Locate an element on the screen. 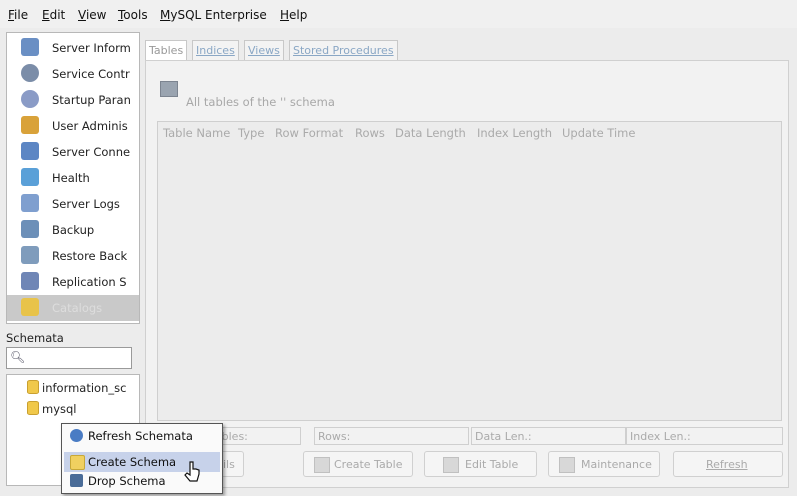 The height and width of the screenshot is (496, 797). column-header-data-length: Data Length is located at coordinates (430, 133).